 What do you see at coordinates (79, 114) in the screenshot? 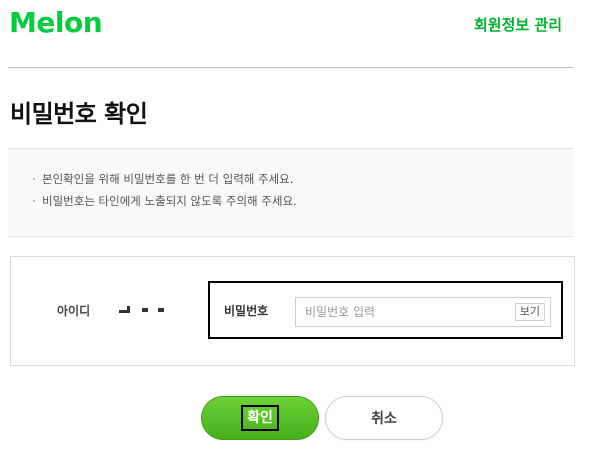
I see `page-title: 비밀번호 확인` at bounding box center [79, 114].